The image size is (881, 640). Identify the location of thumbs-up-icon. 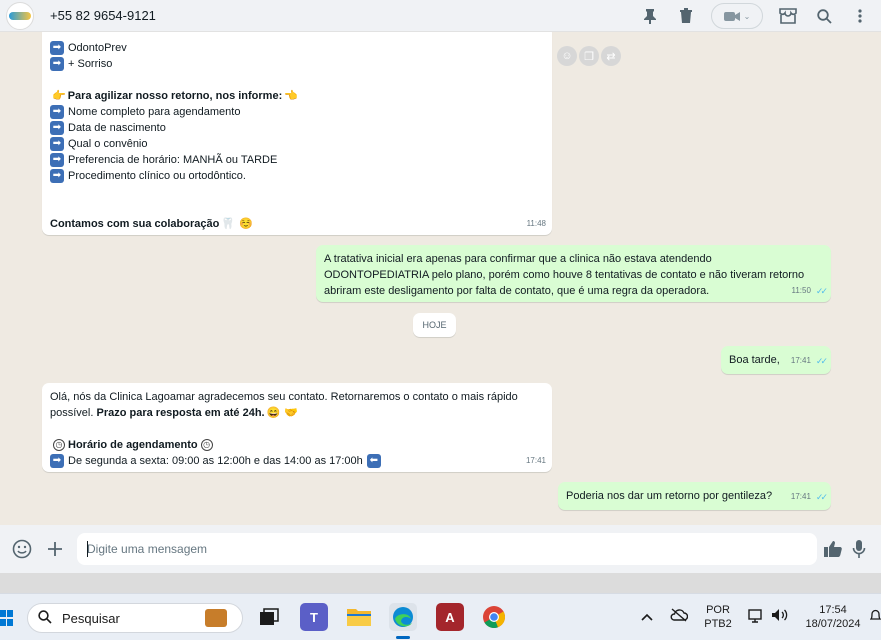
(833, 549).